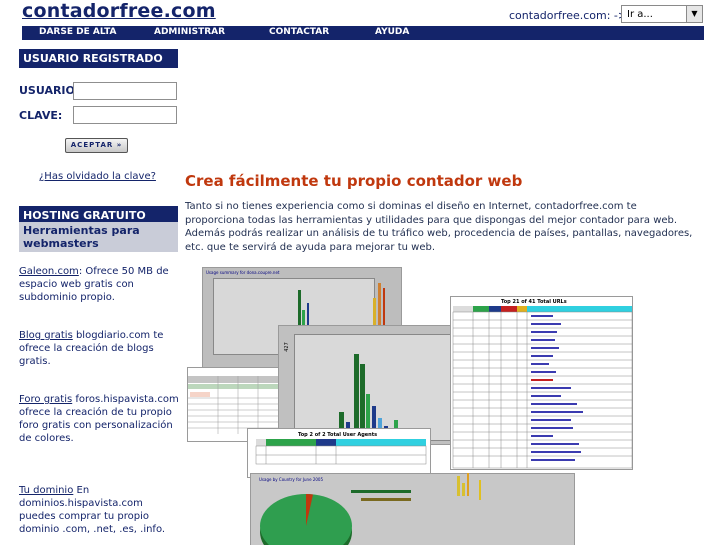  Describe the element at coordinates (338, 435) in the screenshot. I see `user-agents-title: Top 2 of 2 Total User Agents` at that location.